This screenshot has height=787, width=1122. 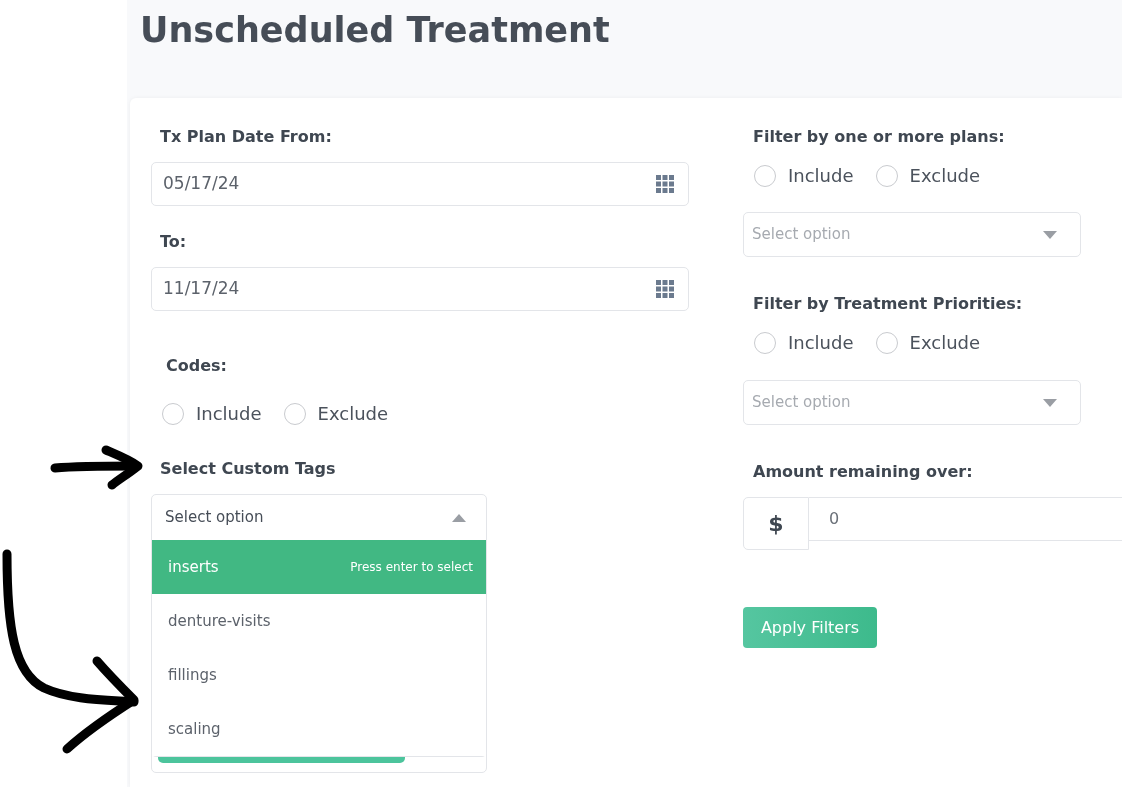 What do you see at coordinates (420, 289) in the screenshot?
I see `date-field: 11/17/24` at bounding box center [420, 289].